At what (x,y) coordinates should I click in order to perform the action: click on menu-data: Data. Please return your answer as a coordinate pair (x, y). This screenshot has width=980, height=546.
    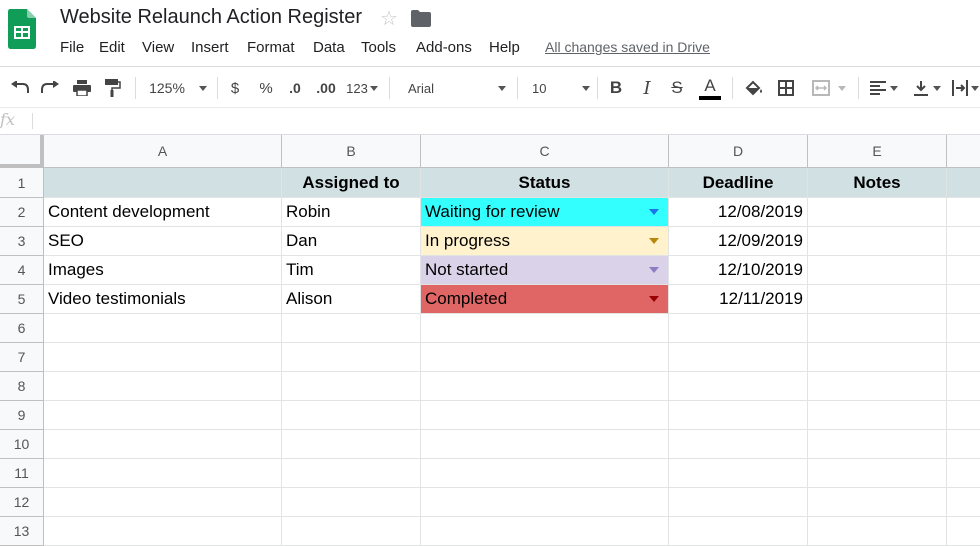
    Looking at the image, I should click on (329, 47).